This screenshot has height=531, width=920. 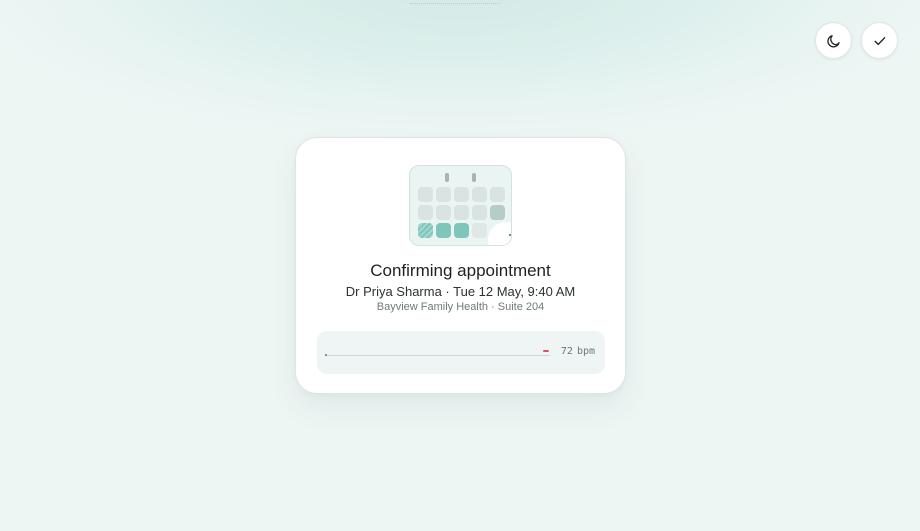 I want to click on top-drag-indicator, so click(x=455, y=3).